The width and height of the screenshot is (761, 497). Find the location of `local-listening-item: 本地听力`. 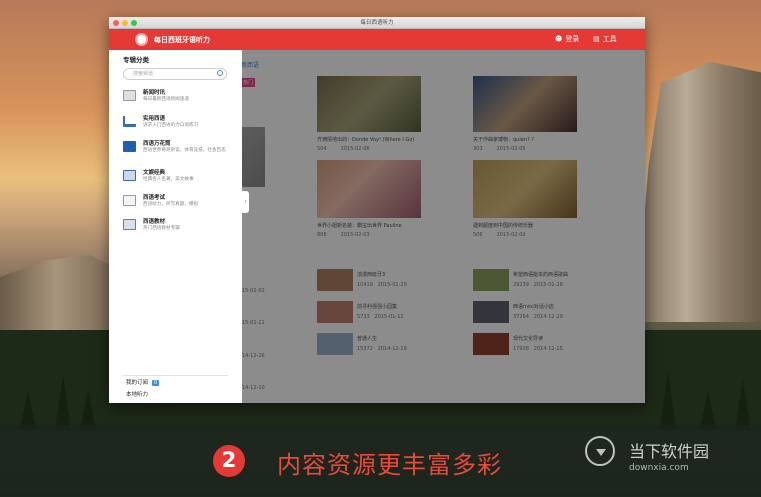

local-listening-item: 本地听力 is located at coordinates (137, 394).